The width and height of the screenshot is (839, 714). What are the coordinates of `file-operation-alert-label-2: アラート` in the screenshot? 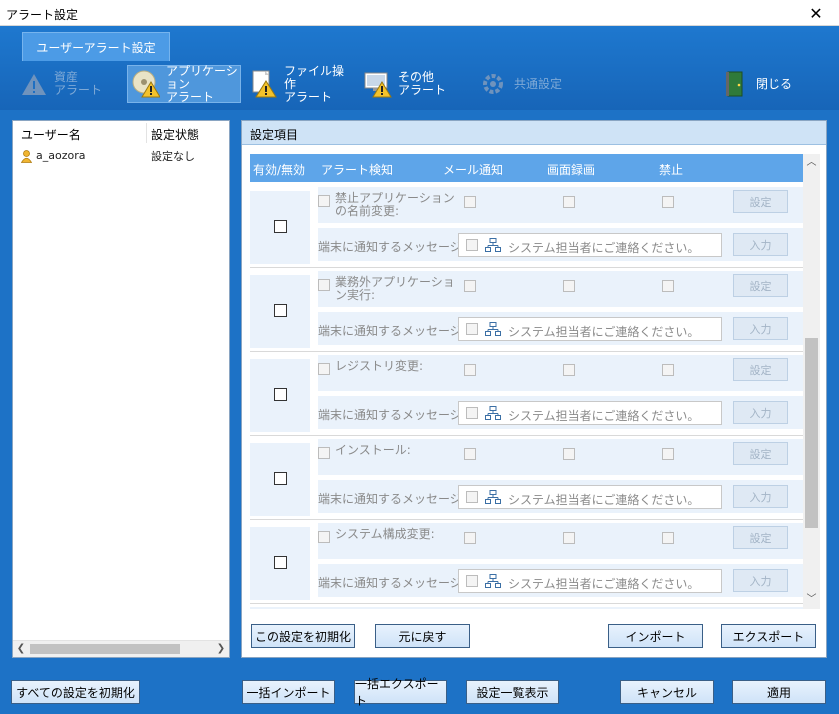 It's located at (308, 96).